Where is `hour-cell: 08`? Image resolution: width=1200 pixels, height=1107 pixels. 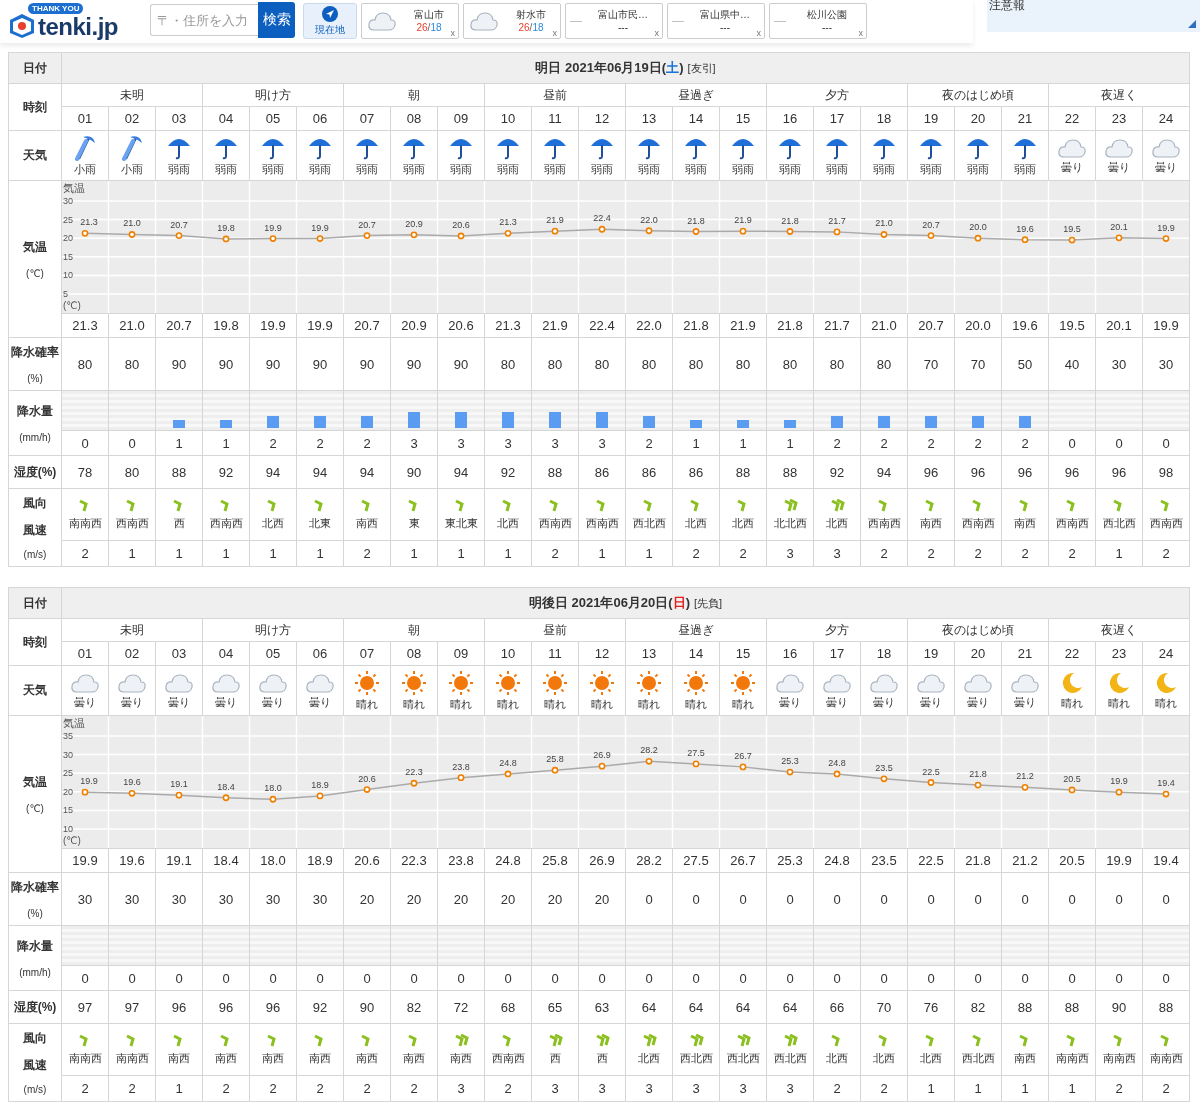
hour-cell: 08 is located at coordinates (414, 118).